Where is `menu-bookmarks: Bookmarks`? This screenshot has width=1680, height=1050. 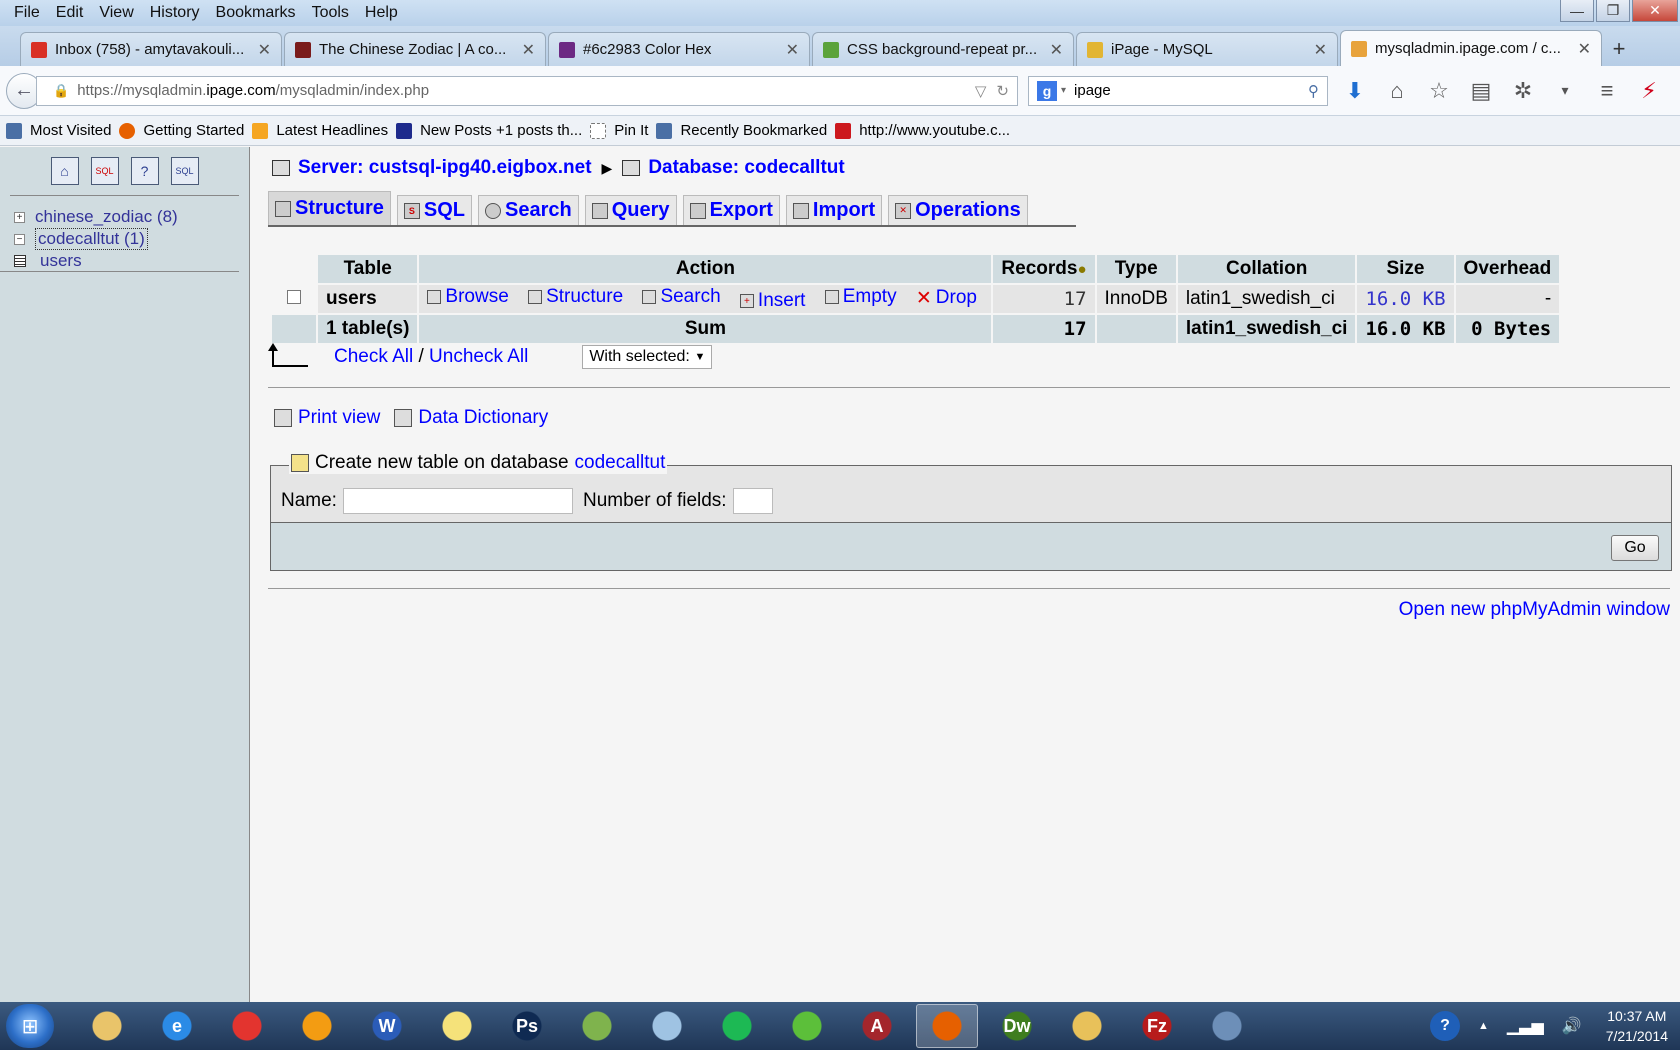
menu-bookmarks: Bookmarks is located at coordinates (256, 13).